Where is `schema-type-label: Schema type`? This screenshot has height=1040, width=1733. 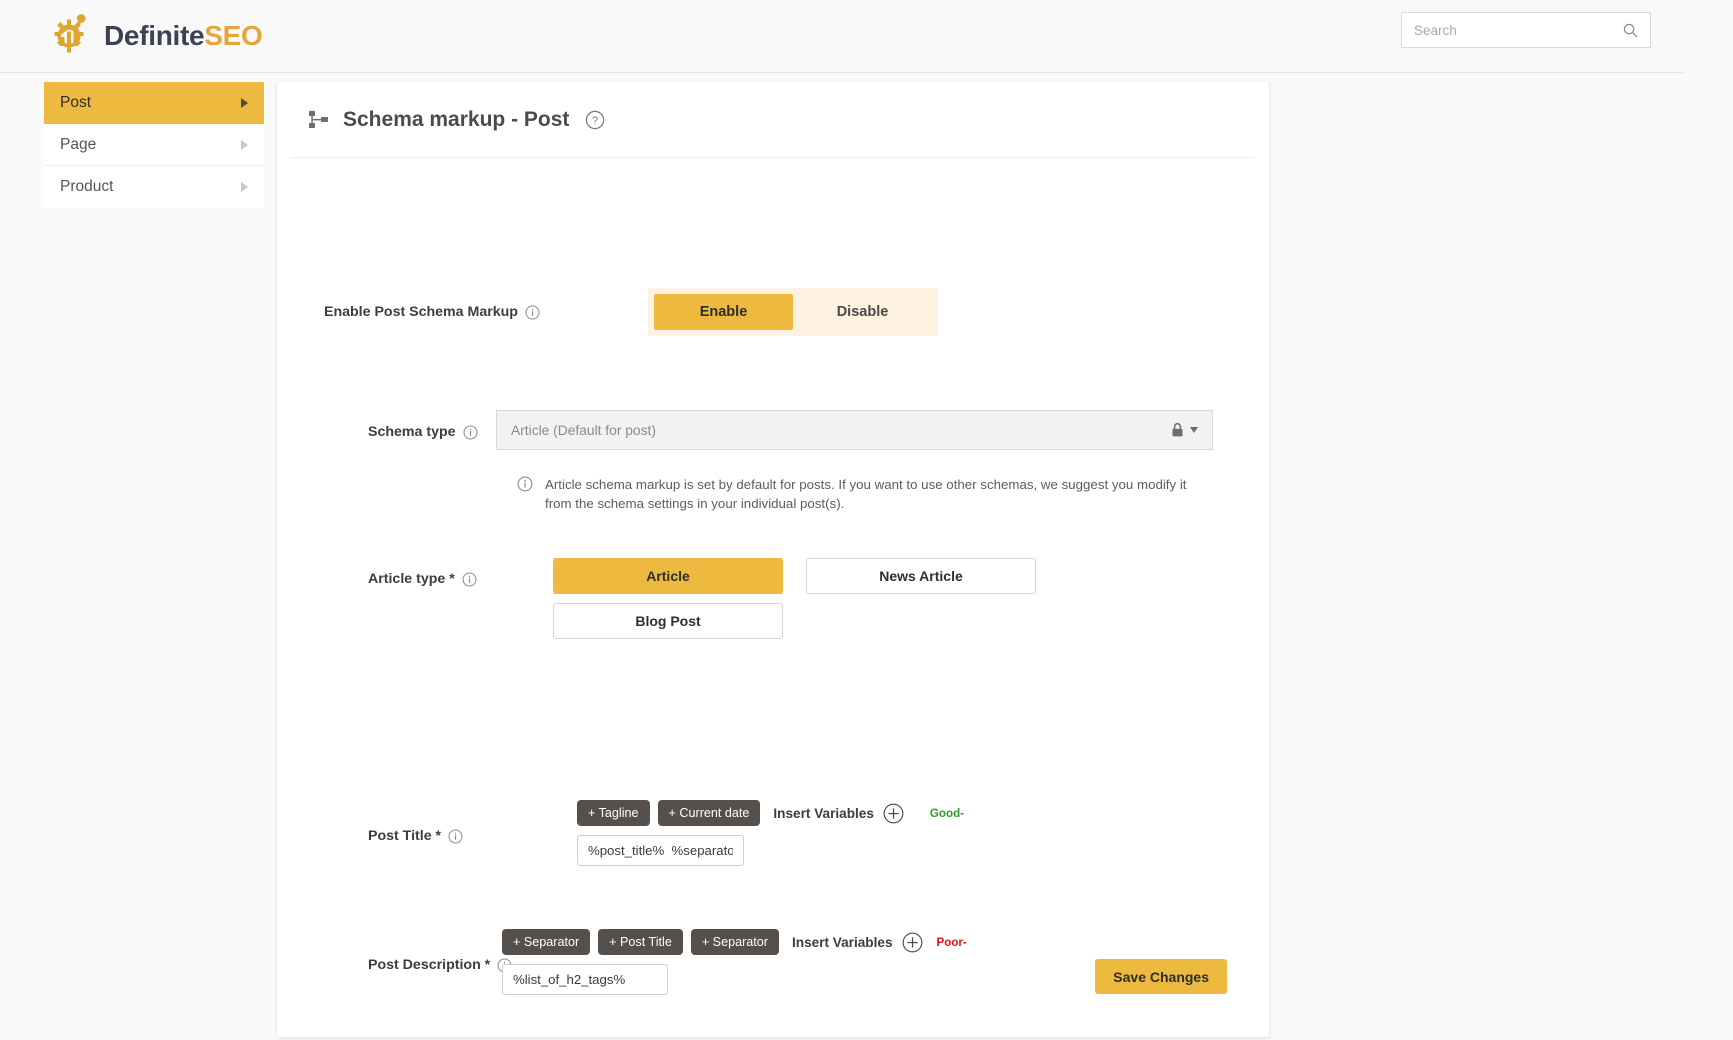
schema-type-label: Schema type is located at coordinates (423, 432).